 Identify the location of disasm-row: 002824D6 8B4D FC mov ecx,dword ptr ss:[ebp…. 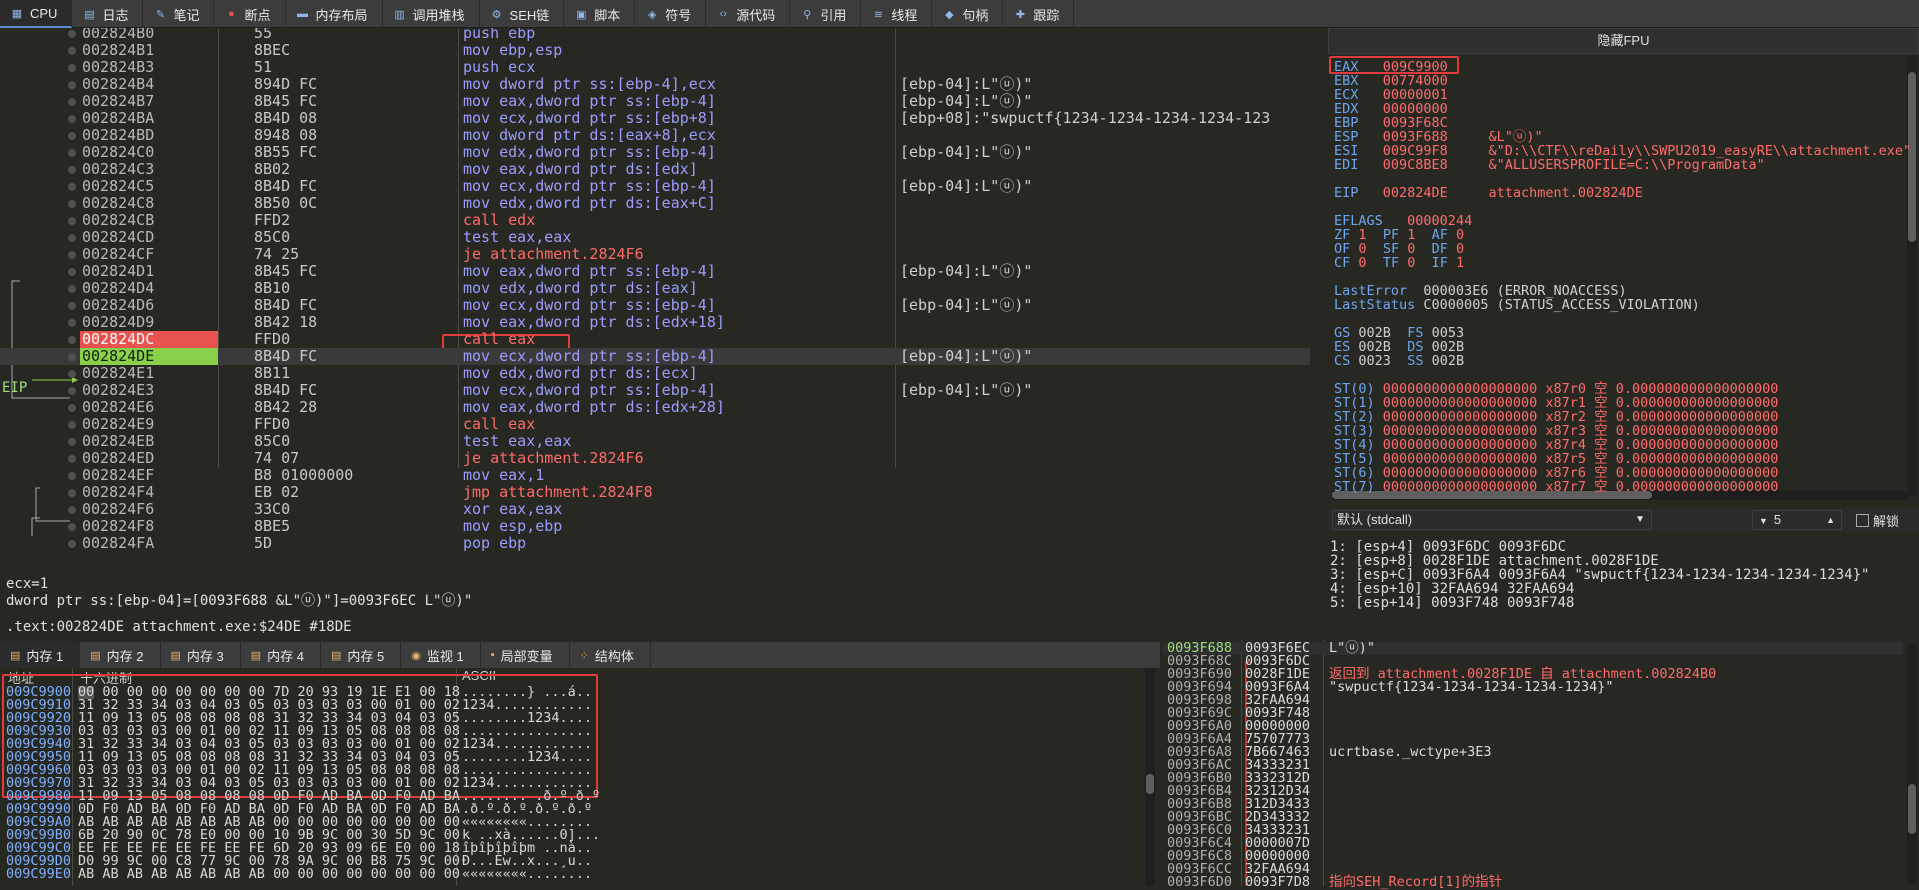
(655, 305).